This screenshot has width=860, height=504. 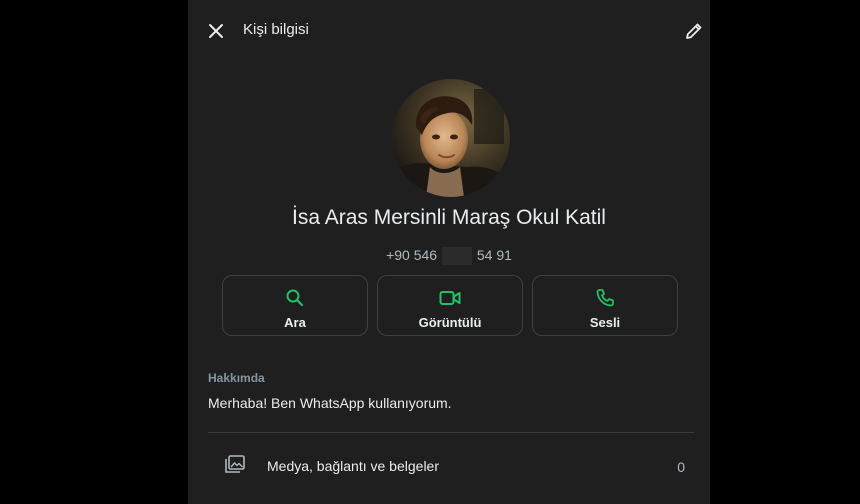 What do you see at coordinates (276, 29) in the screenshot?
I see `panel-title: Kişi bilgisi` at bounding box center [276, 29].